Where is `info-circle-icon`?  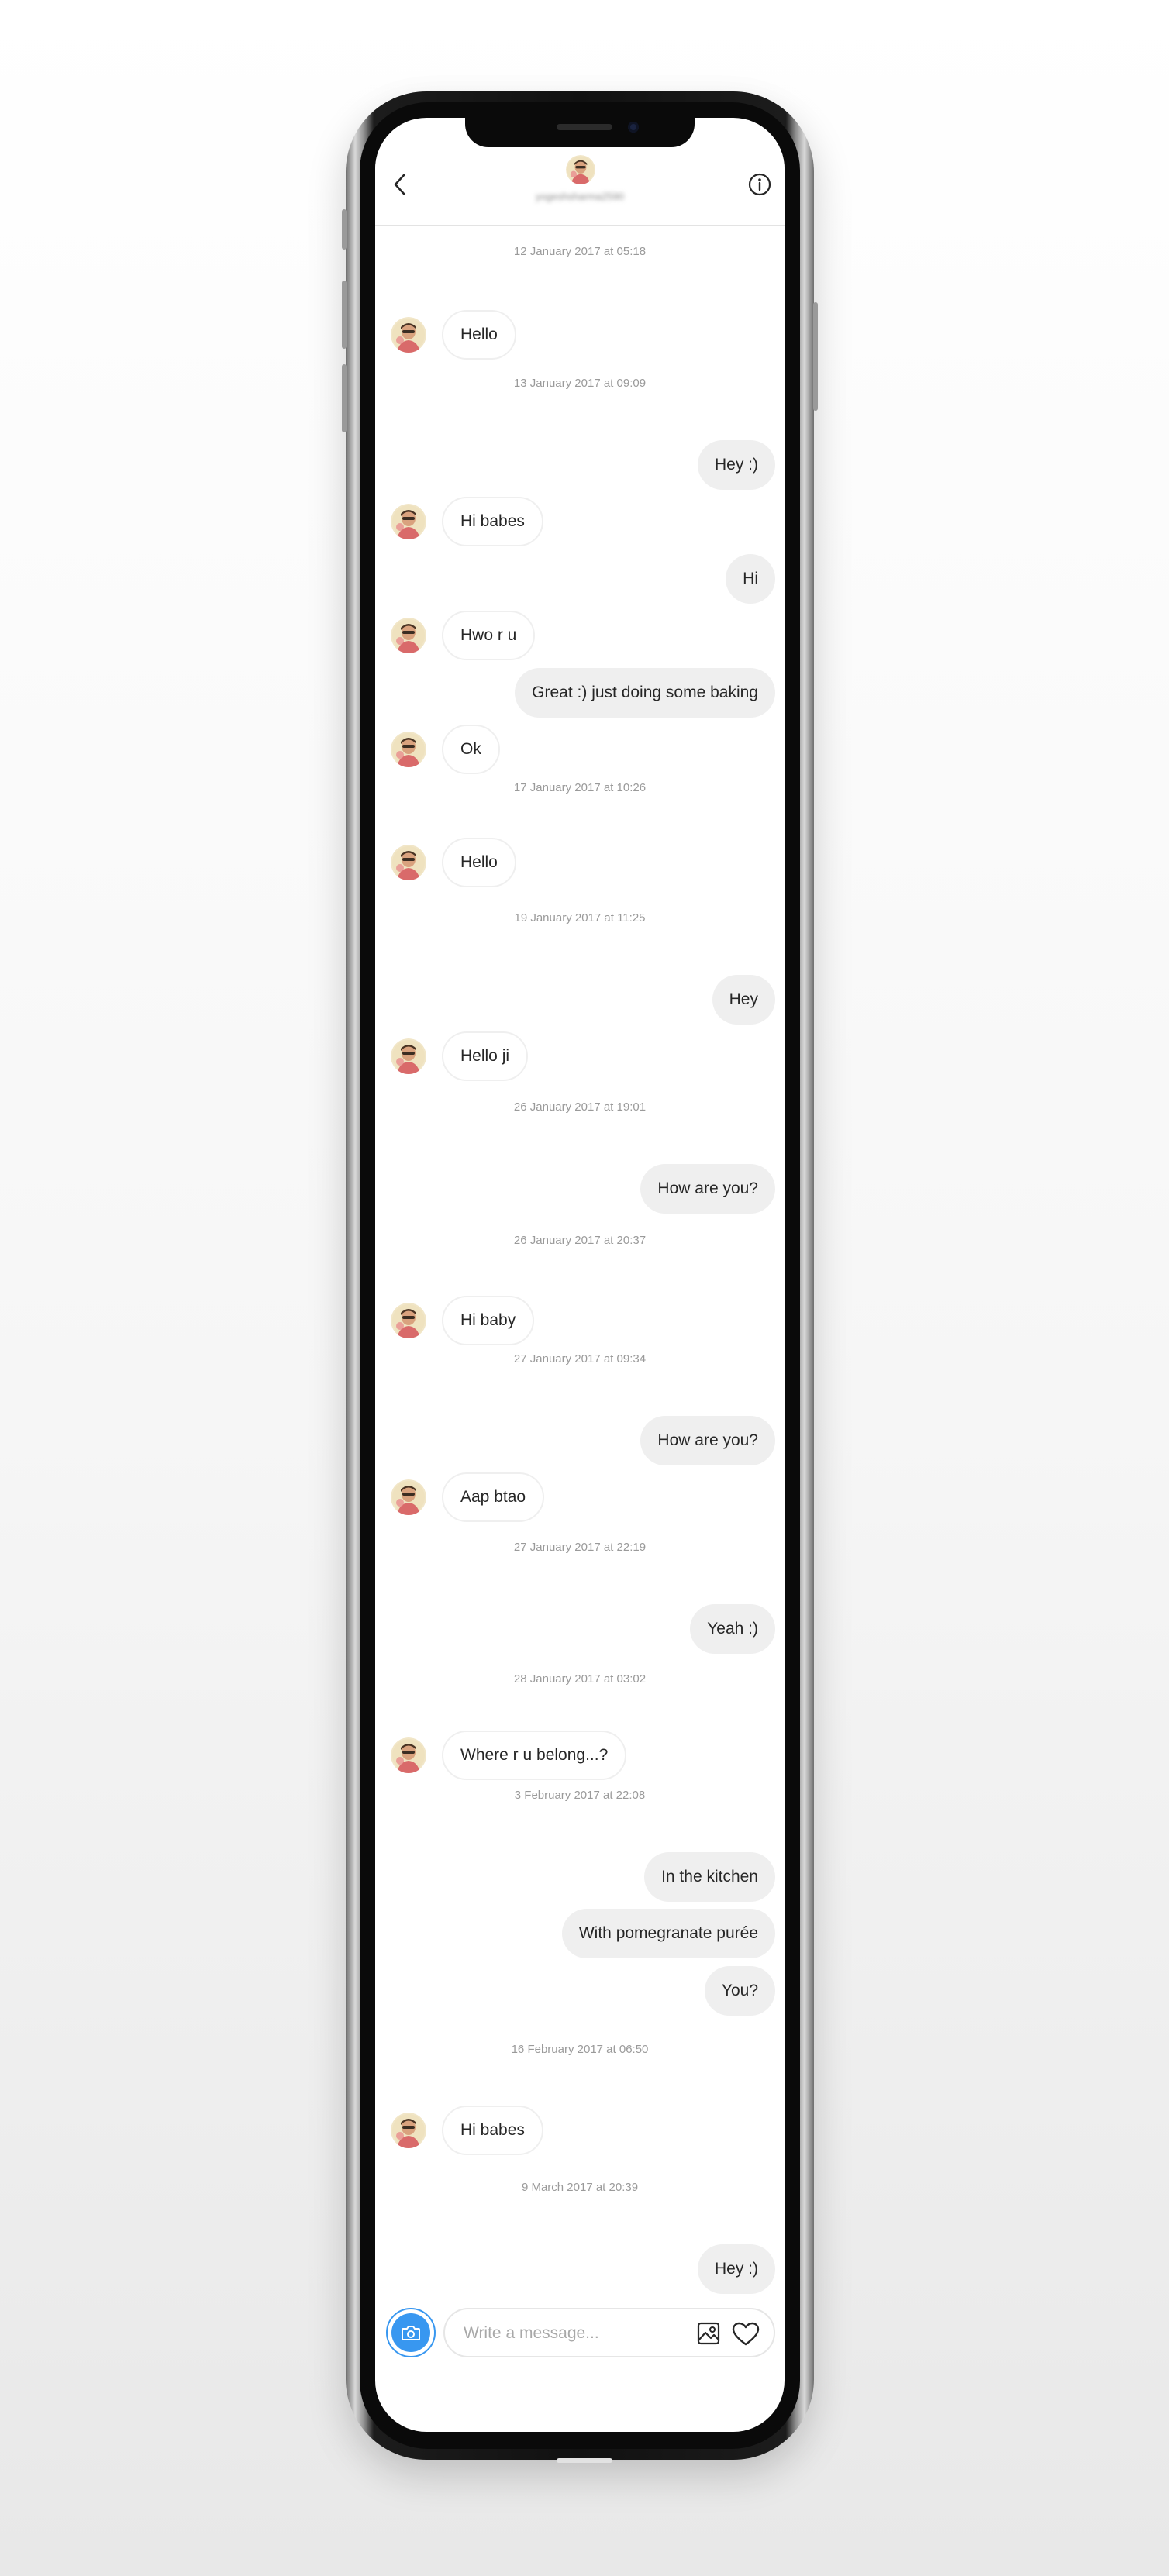 info-circle-icon is located at coordinates (759, 184).